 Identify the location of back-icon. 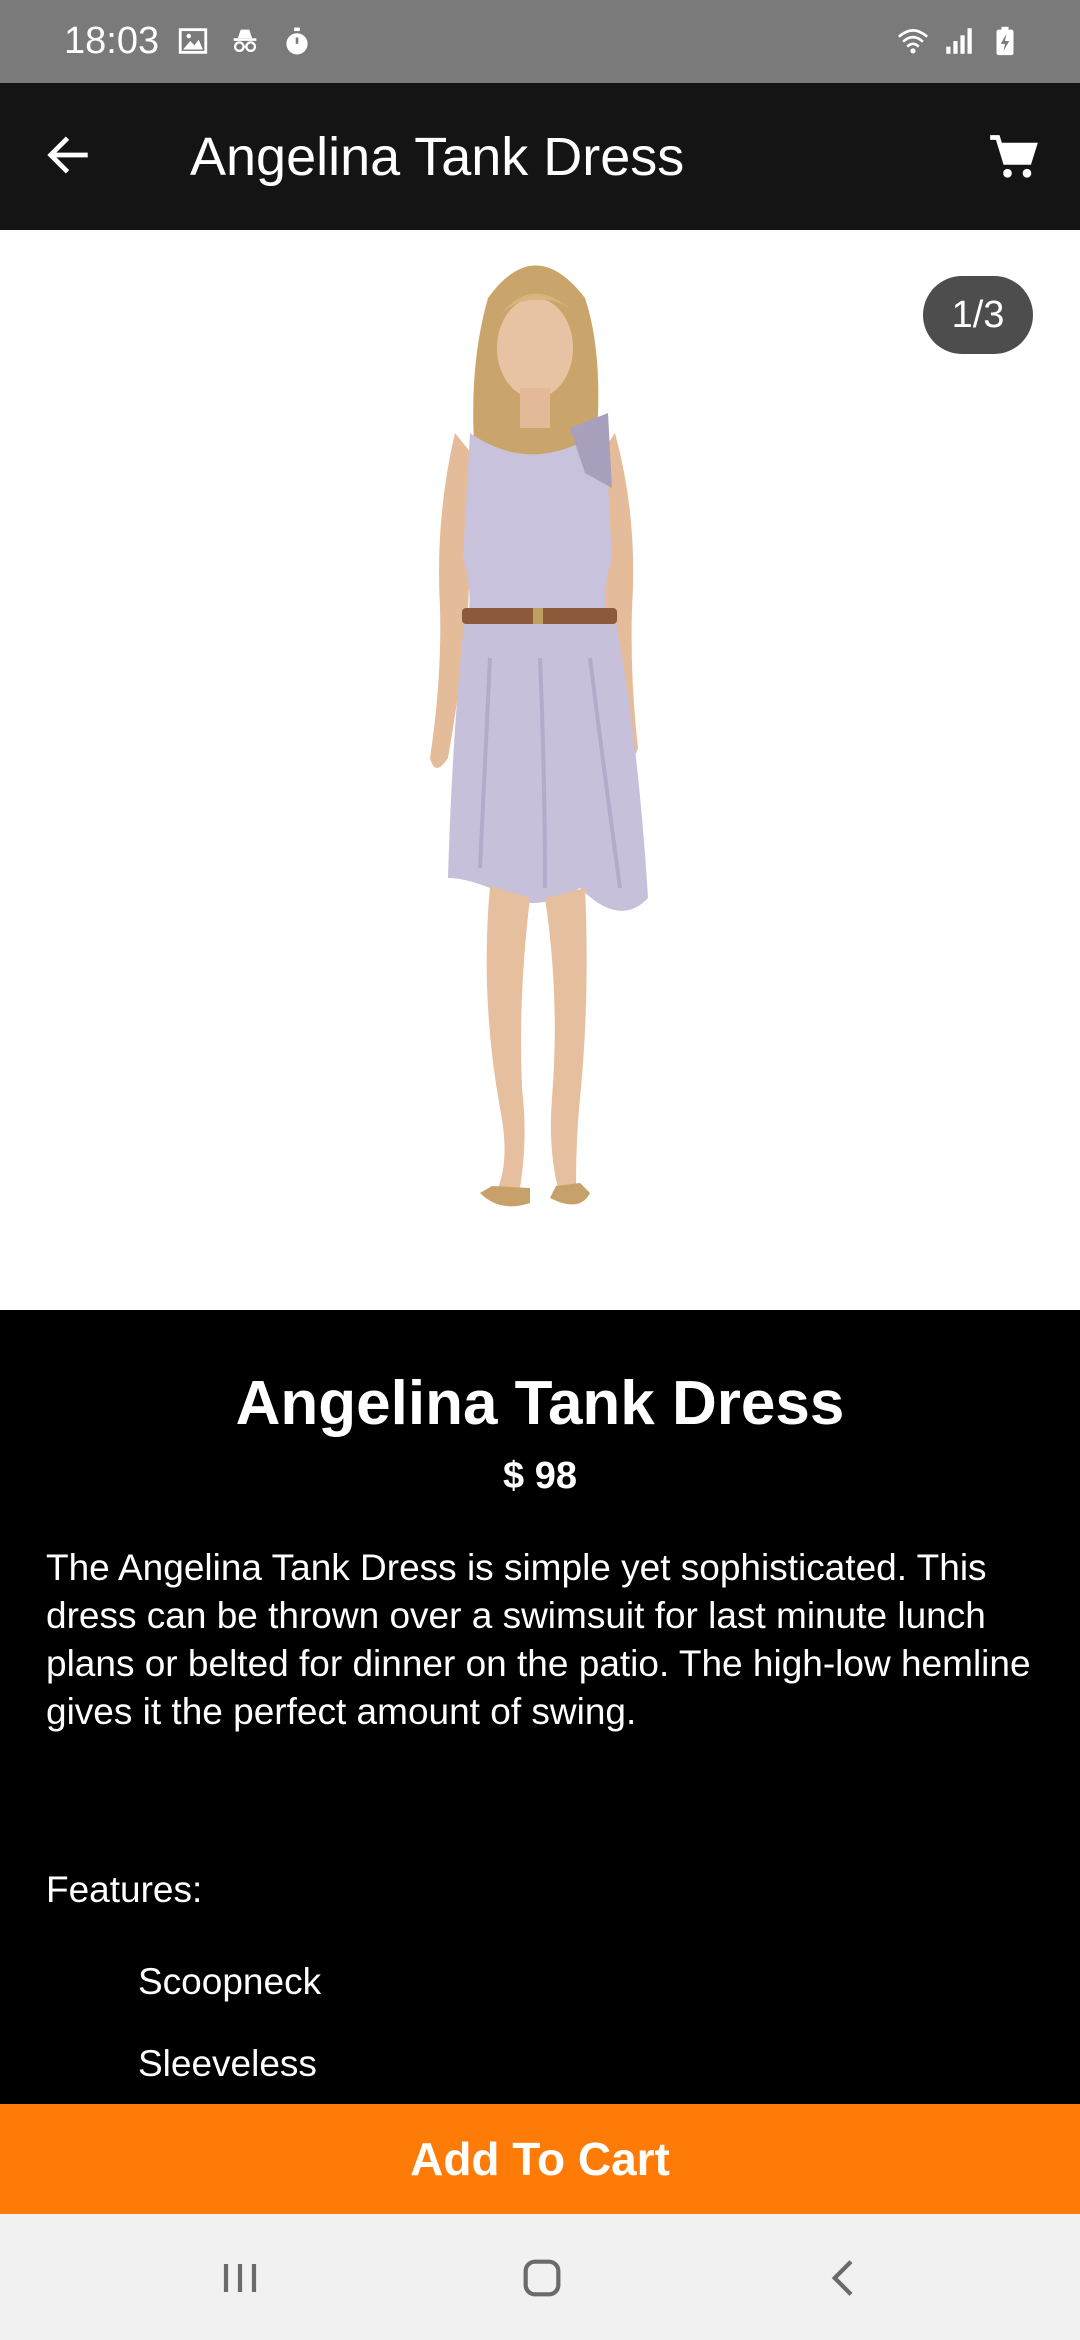
(844, 2278).